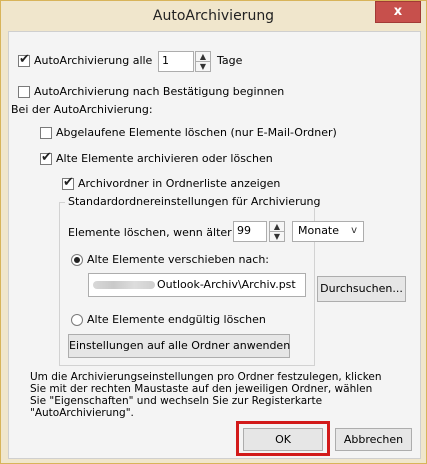  I want to click on radio-dot, so click(77, 260).